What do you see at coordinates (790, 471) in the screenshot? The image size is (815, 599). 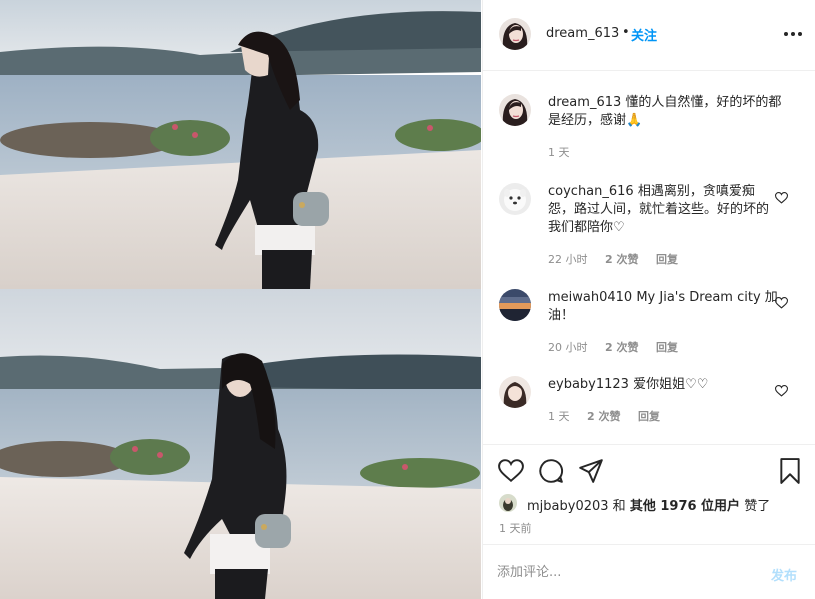 I see `bookmark-icon` at bounding box center [790, 471].